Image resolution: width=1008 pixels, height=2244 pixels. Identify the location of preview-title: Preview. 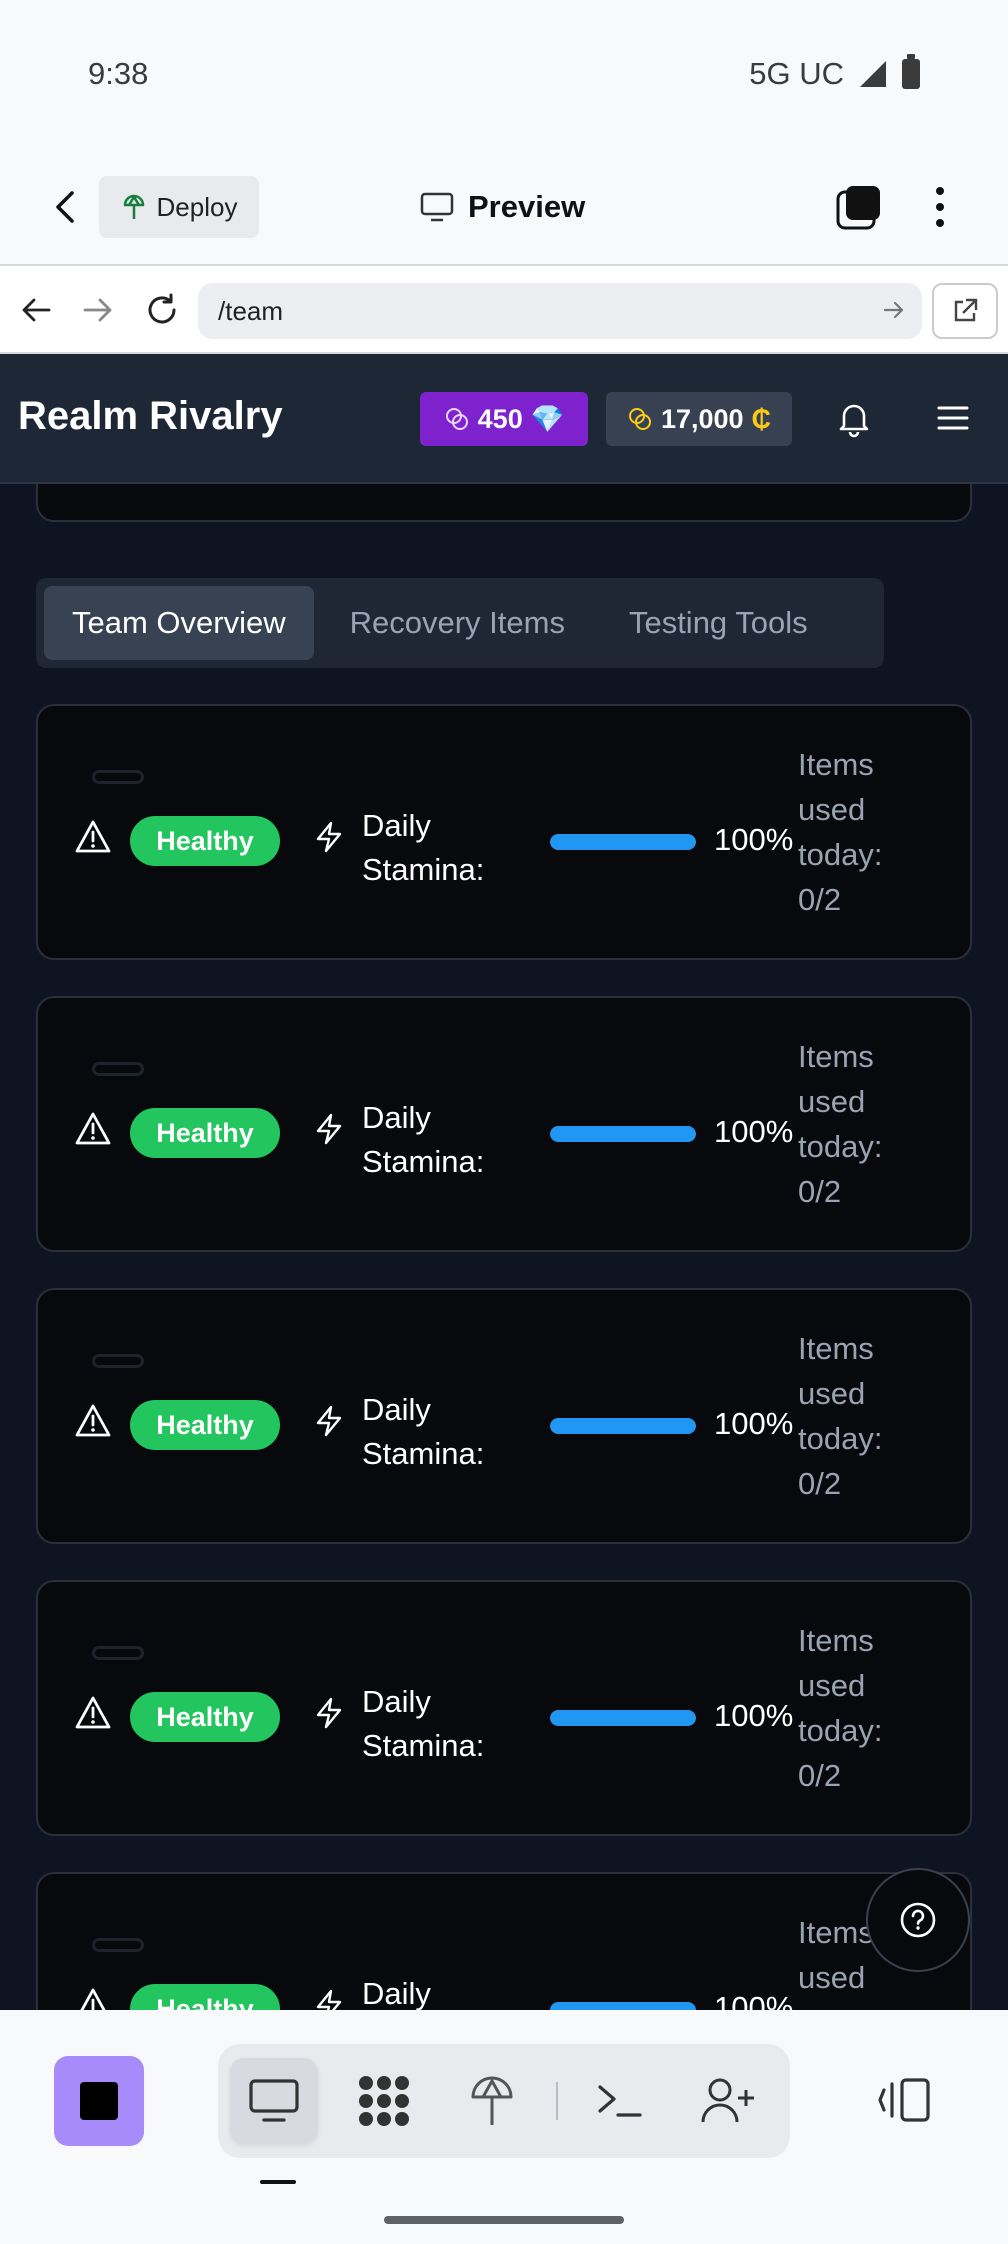
(502, 207).